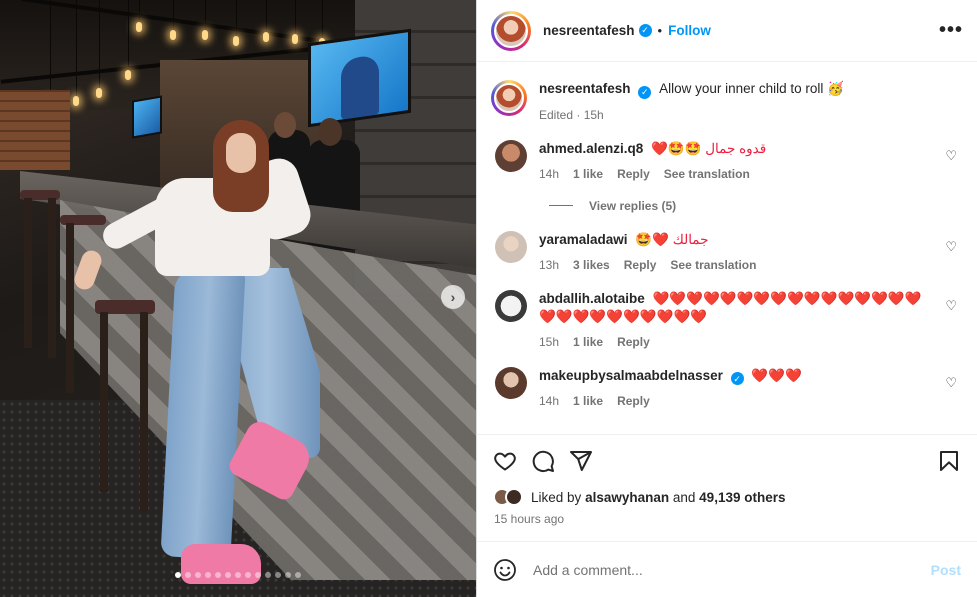  What do you see at coordinates (583, 239) in the screenshot?
I see `comment-username: yaramaladawi` at bounding box center [583, 239].